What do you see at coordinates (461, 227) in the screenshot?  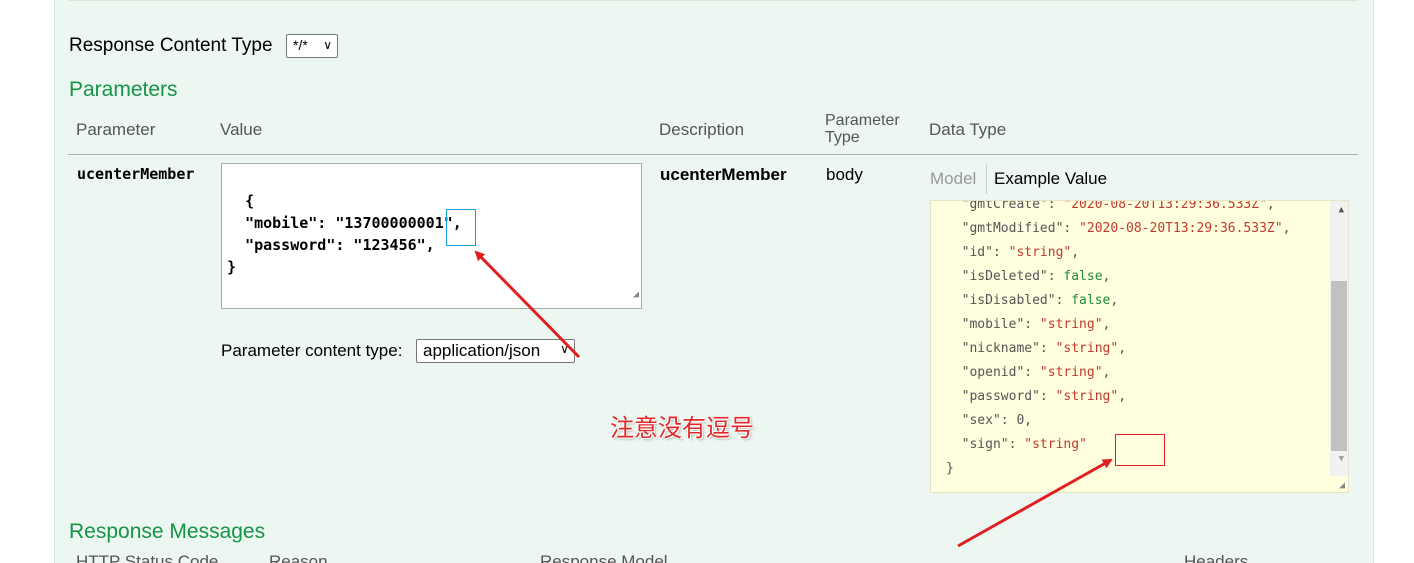 I see `highlight-box-comma` at bounding box center [461, 227].